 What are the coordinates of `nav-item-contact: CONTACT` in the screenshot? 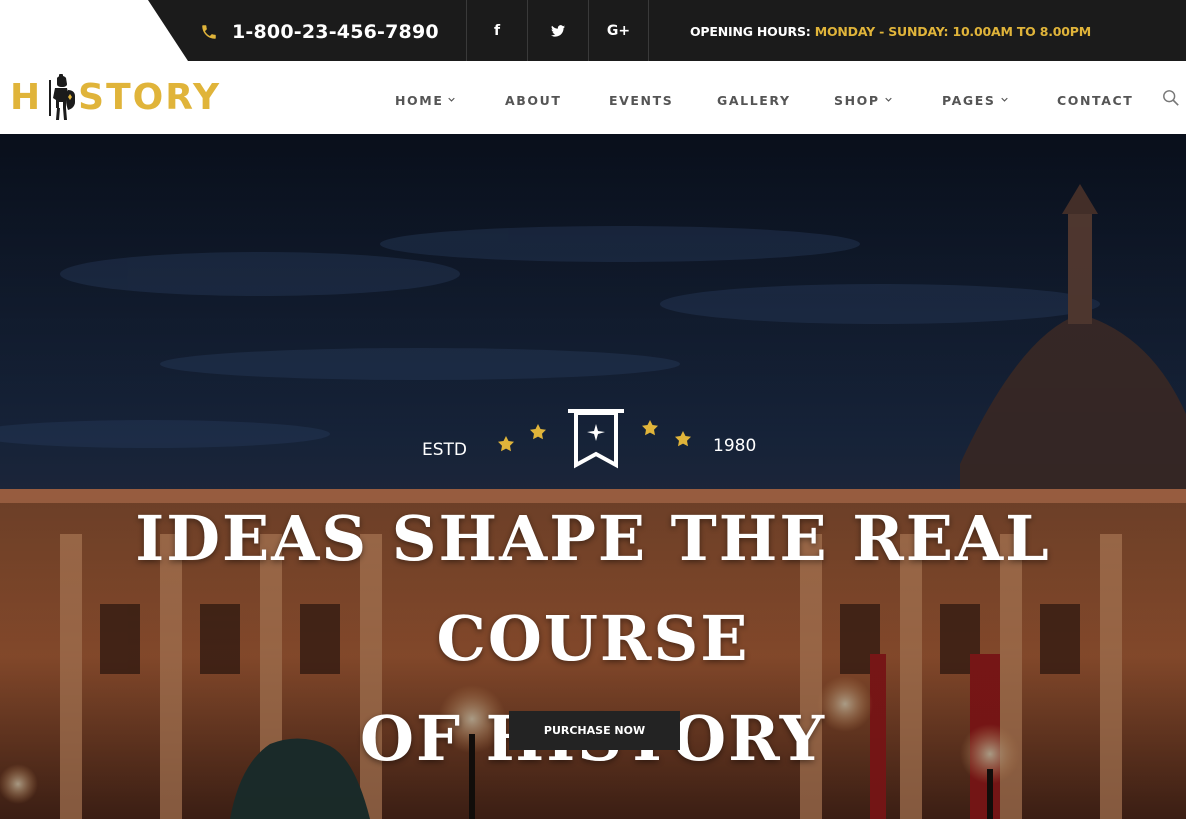 It's located at (1095, 100).